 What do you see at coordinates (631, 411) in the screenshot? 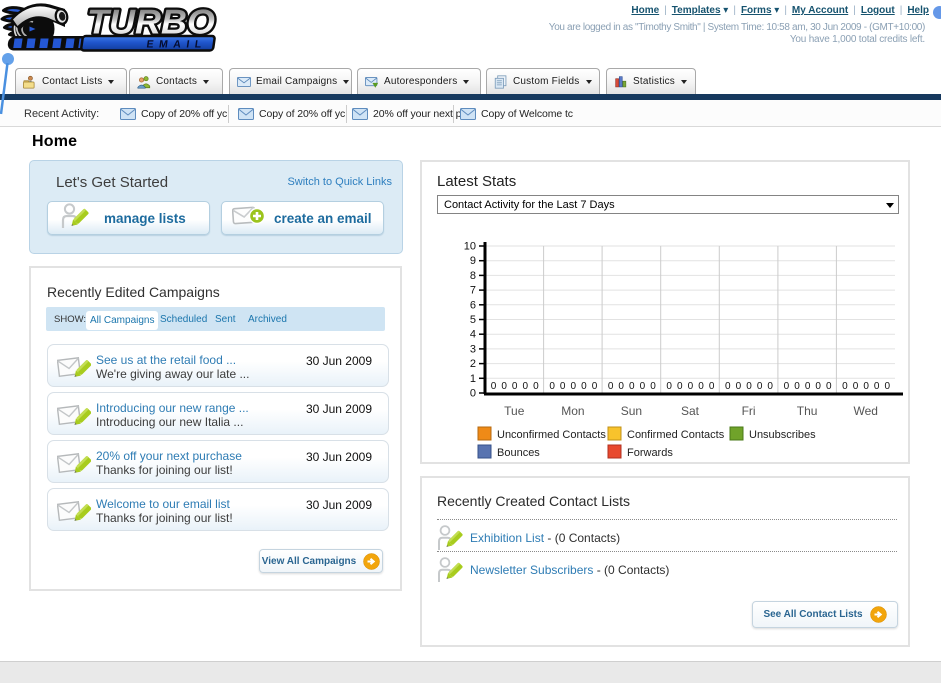
I see `svg-text: Sun` at bounding box center [631, 411].